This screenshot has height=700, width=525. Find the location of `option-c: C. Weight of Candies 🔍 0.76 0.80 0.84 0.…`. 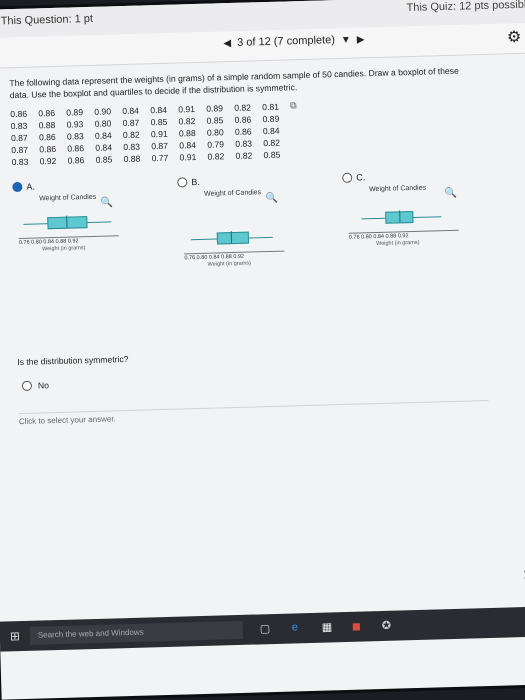

option-c: C. Weight of Candies 🔍 0.76 0.80 0.84 0.… is located at coordinates (418, 226).